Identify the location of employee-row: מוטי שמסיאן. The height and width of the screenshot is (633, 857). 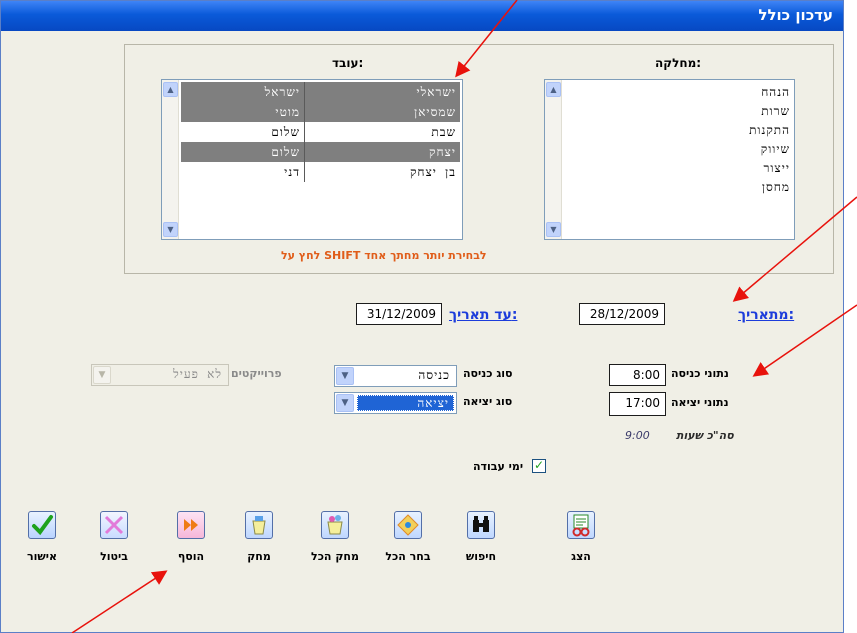
(320, 112).